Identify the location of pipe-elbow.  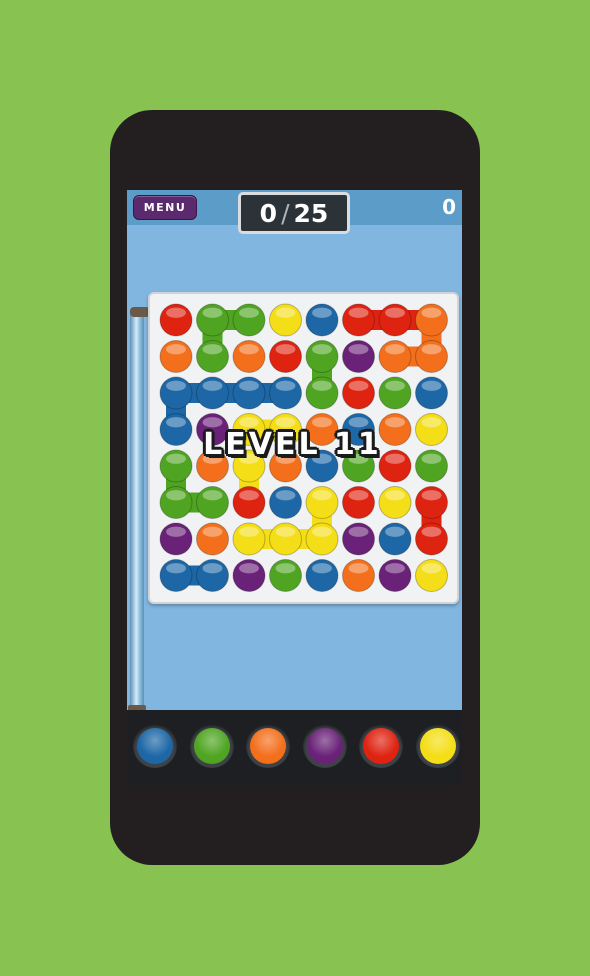
(140, 312).